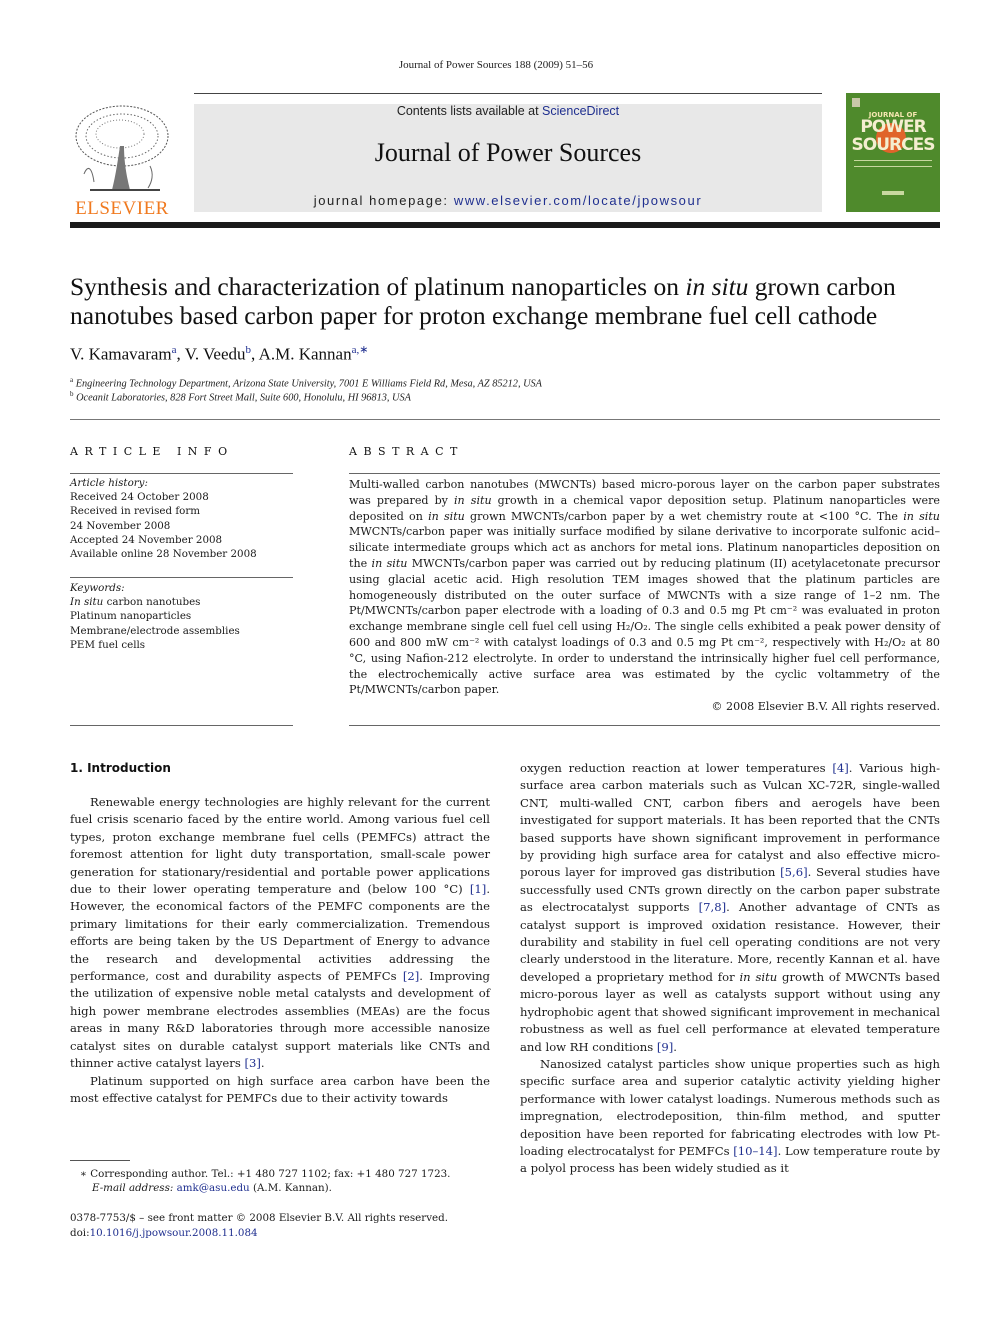 This screenshot has height=1323, width=992. Describe the element at coordinates (152, 602) in the screenshot. I see `keyword-rest: carbon nanotubes` at that location.